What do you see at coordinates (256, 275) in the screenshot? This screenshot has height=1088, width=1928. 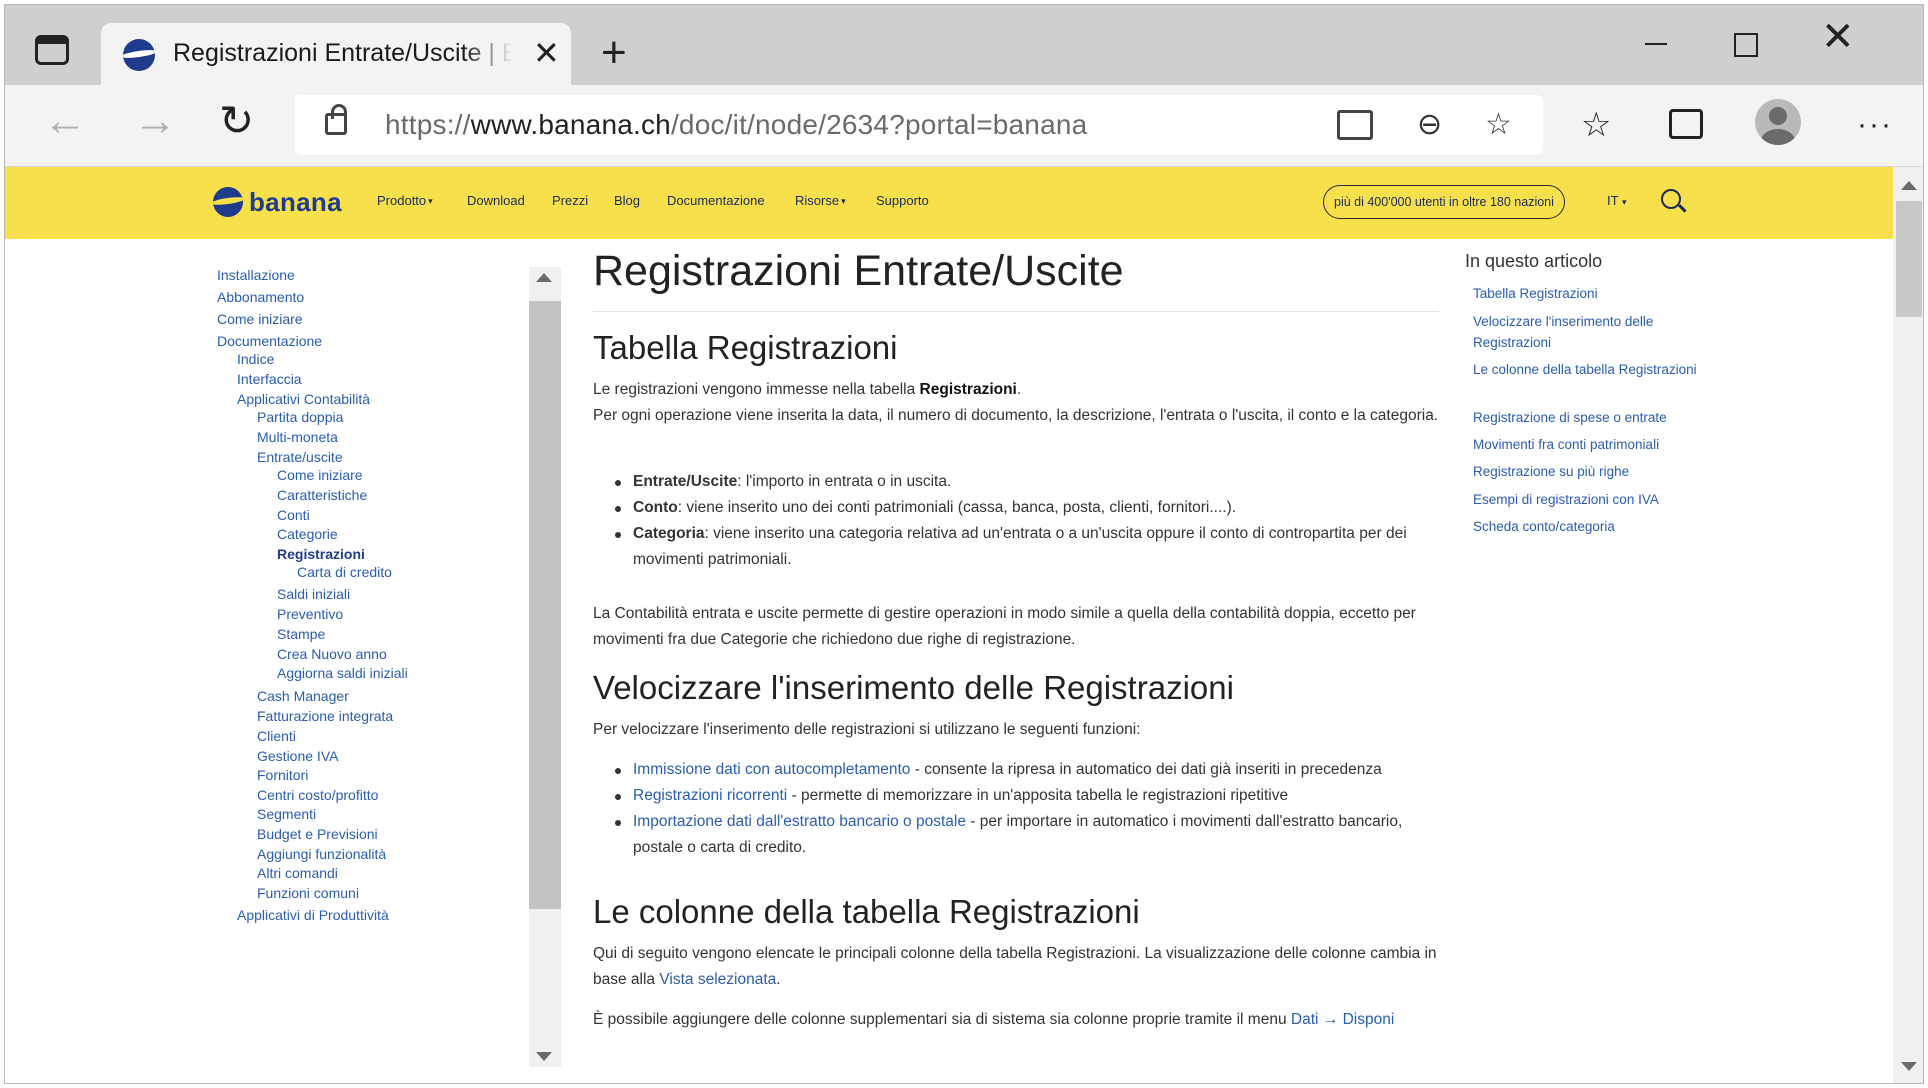 I see `sidebar-item: Installazione` at bounding box center [256, 275].